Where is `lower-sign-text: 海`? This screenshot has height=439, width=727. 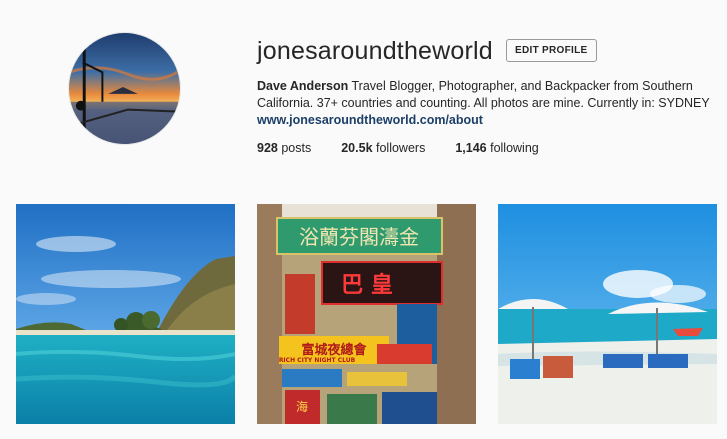 lower-sign-text: 海 is located at coordinates (302, 406).